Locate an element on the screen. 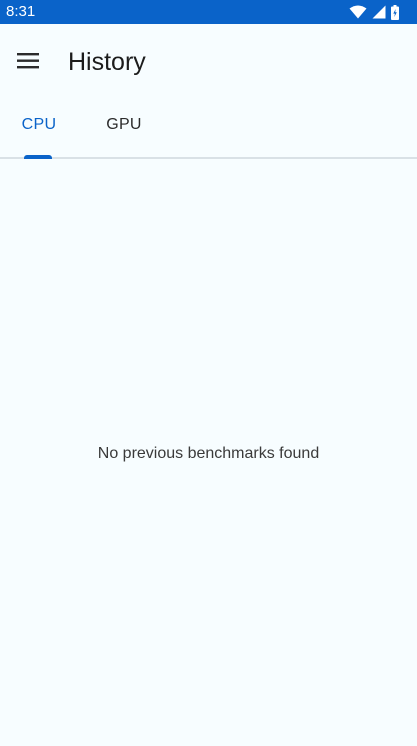  battery-icon is located at coordinates (395, 12).